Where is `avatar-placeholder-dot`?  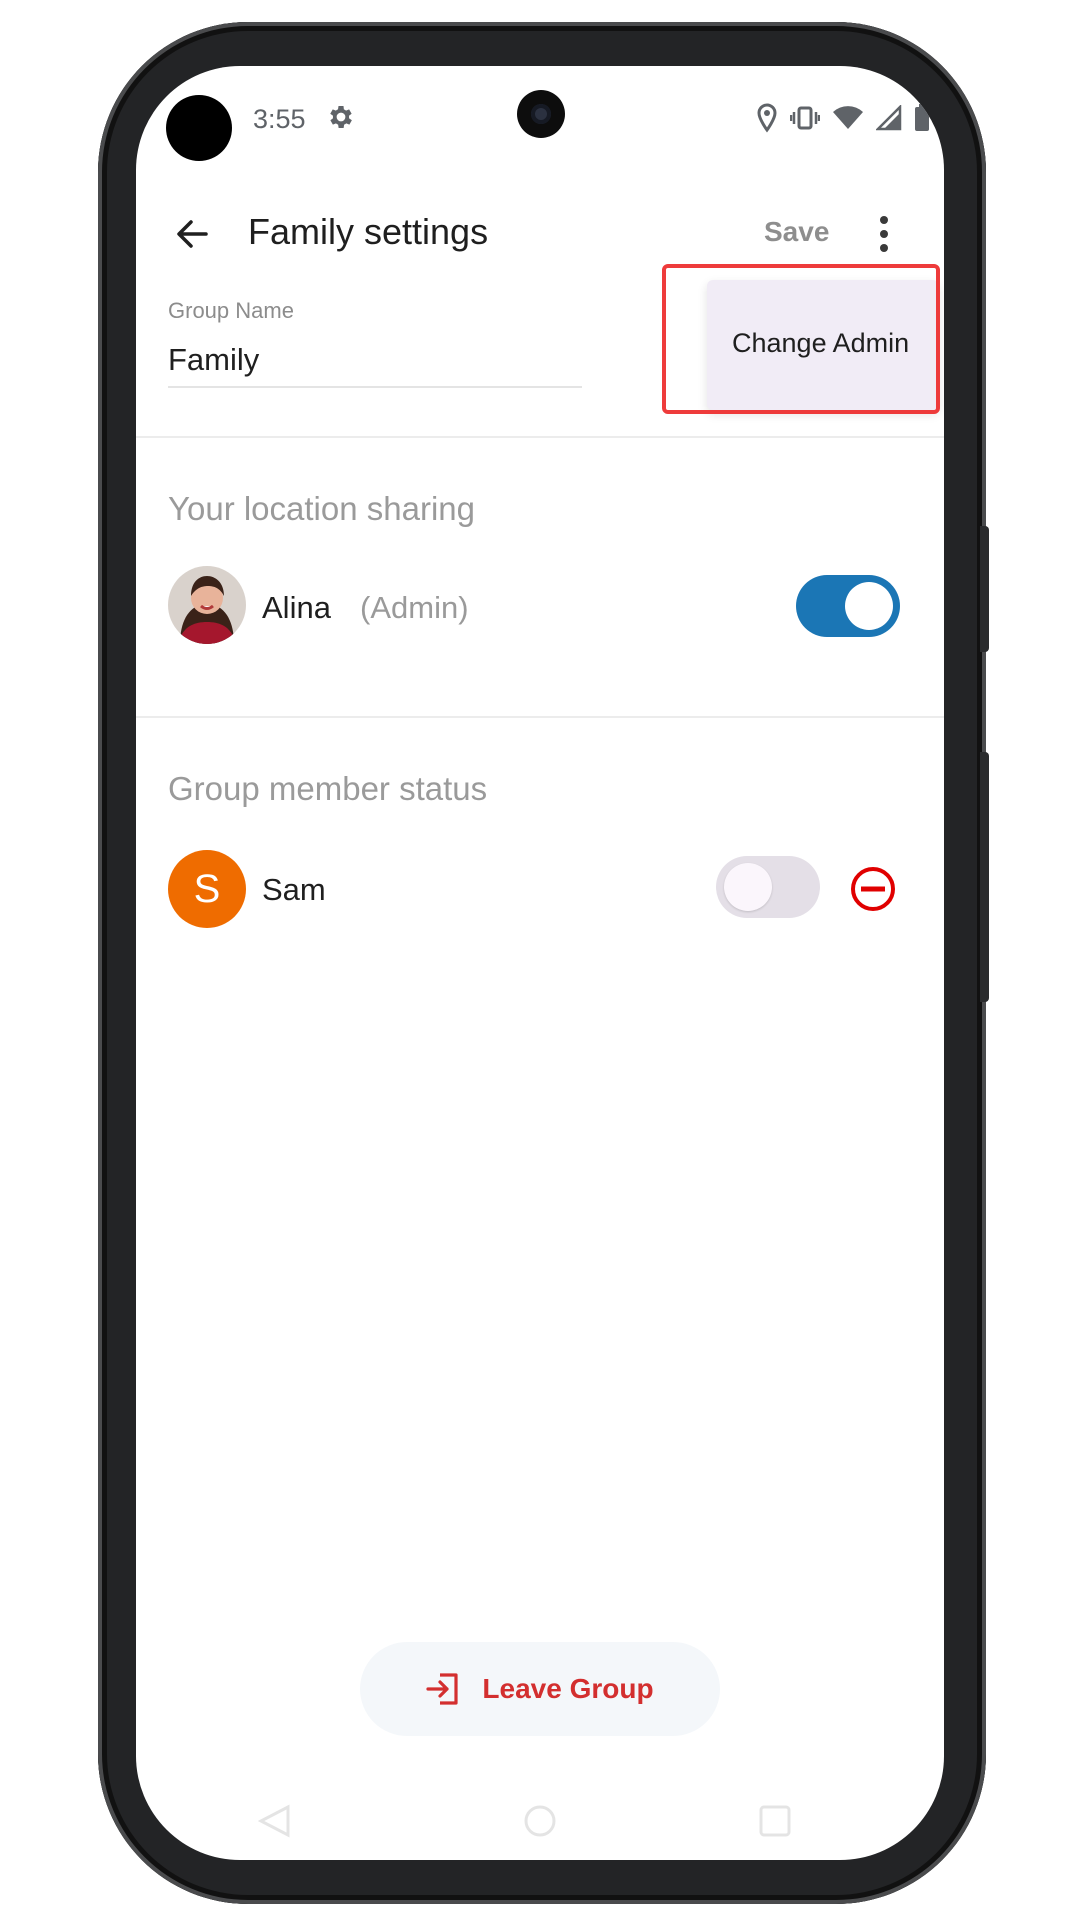
avatar-placeholder-dot is located at coordinates (199, 128).